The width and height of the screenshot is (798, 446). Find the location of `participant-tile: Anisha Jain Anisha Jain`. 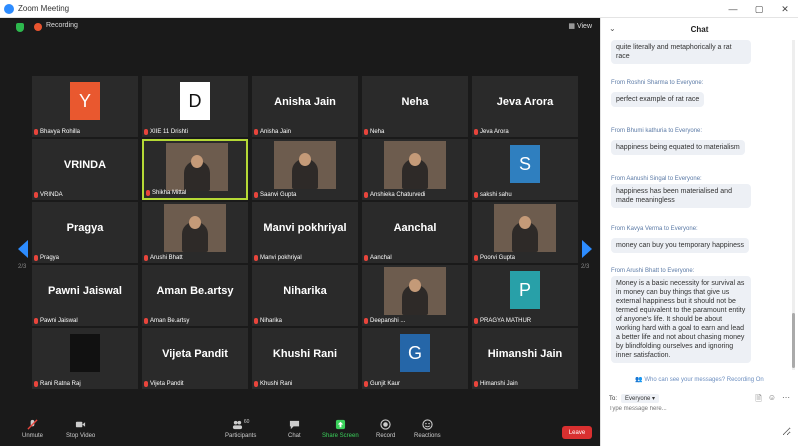

participant-tile: Anisha Jain Anisha Jain is located at coordinates (305, 106).